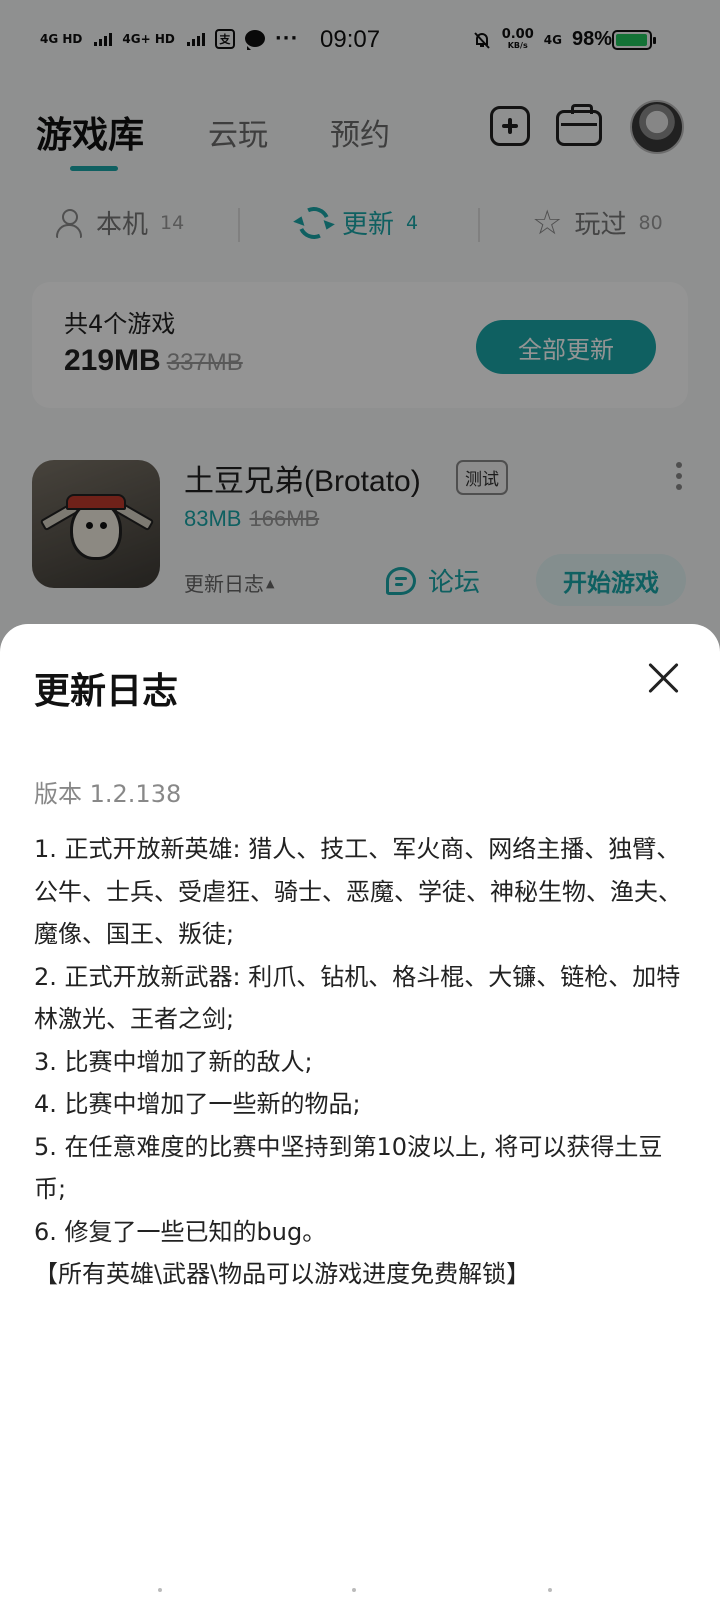 The width and height of the screenshot is (720, 1600). Describe the element at coordinates (282, 1274) in the screenshot. I see `note-line: 【所有英雄\武器\物品可以游戏进度免费解锁】` at that location.